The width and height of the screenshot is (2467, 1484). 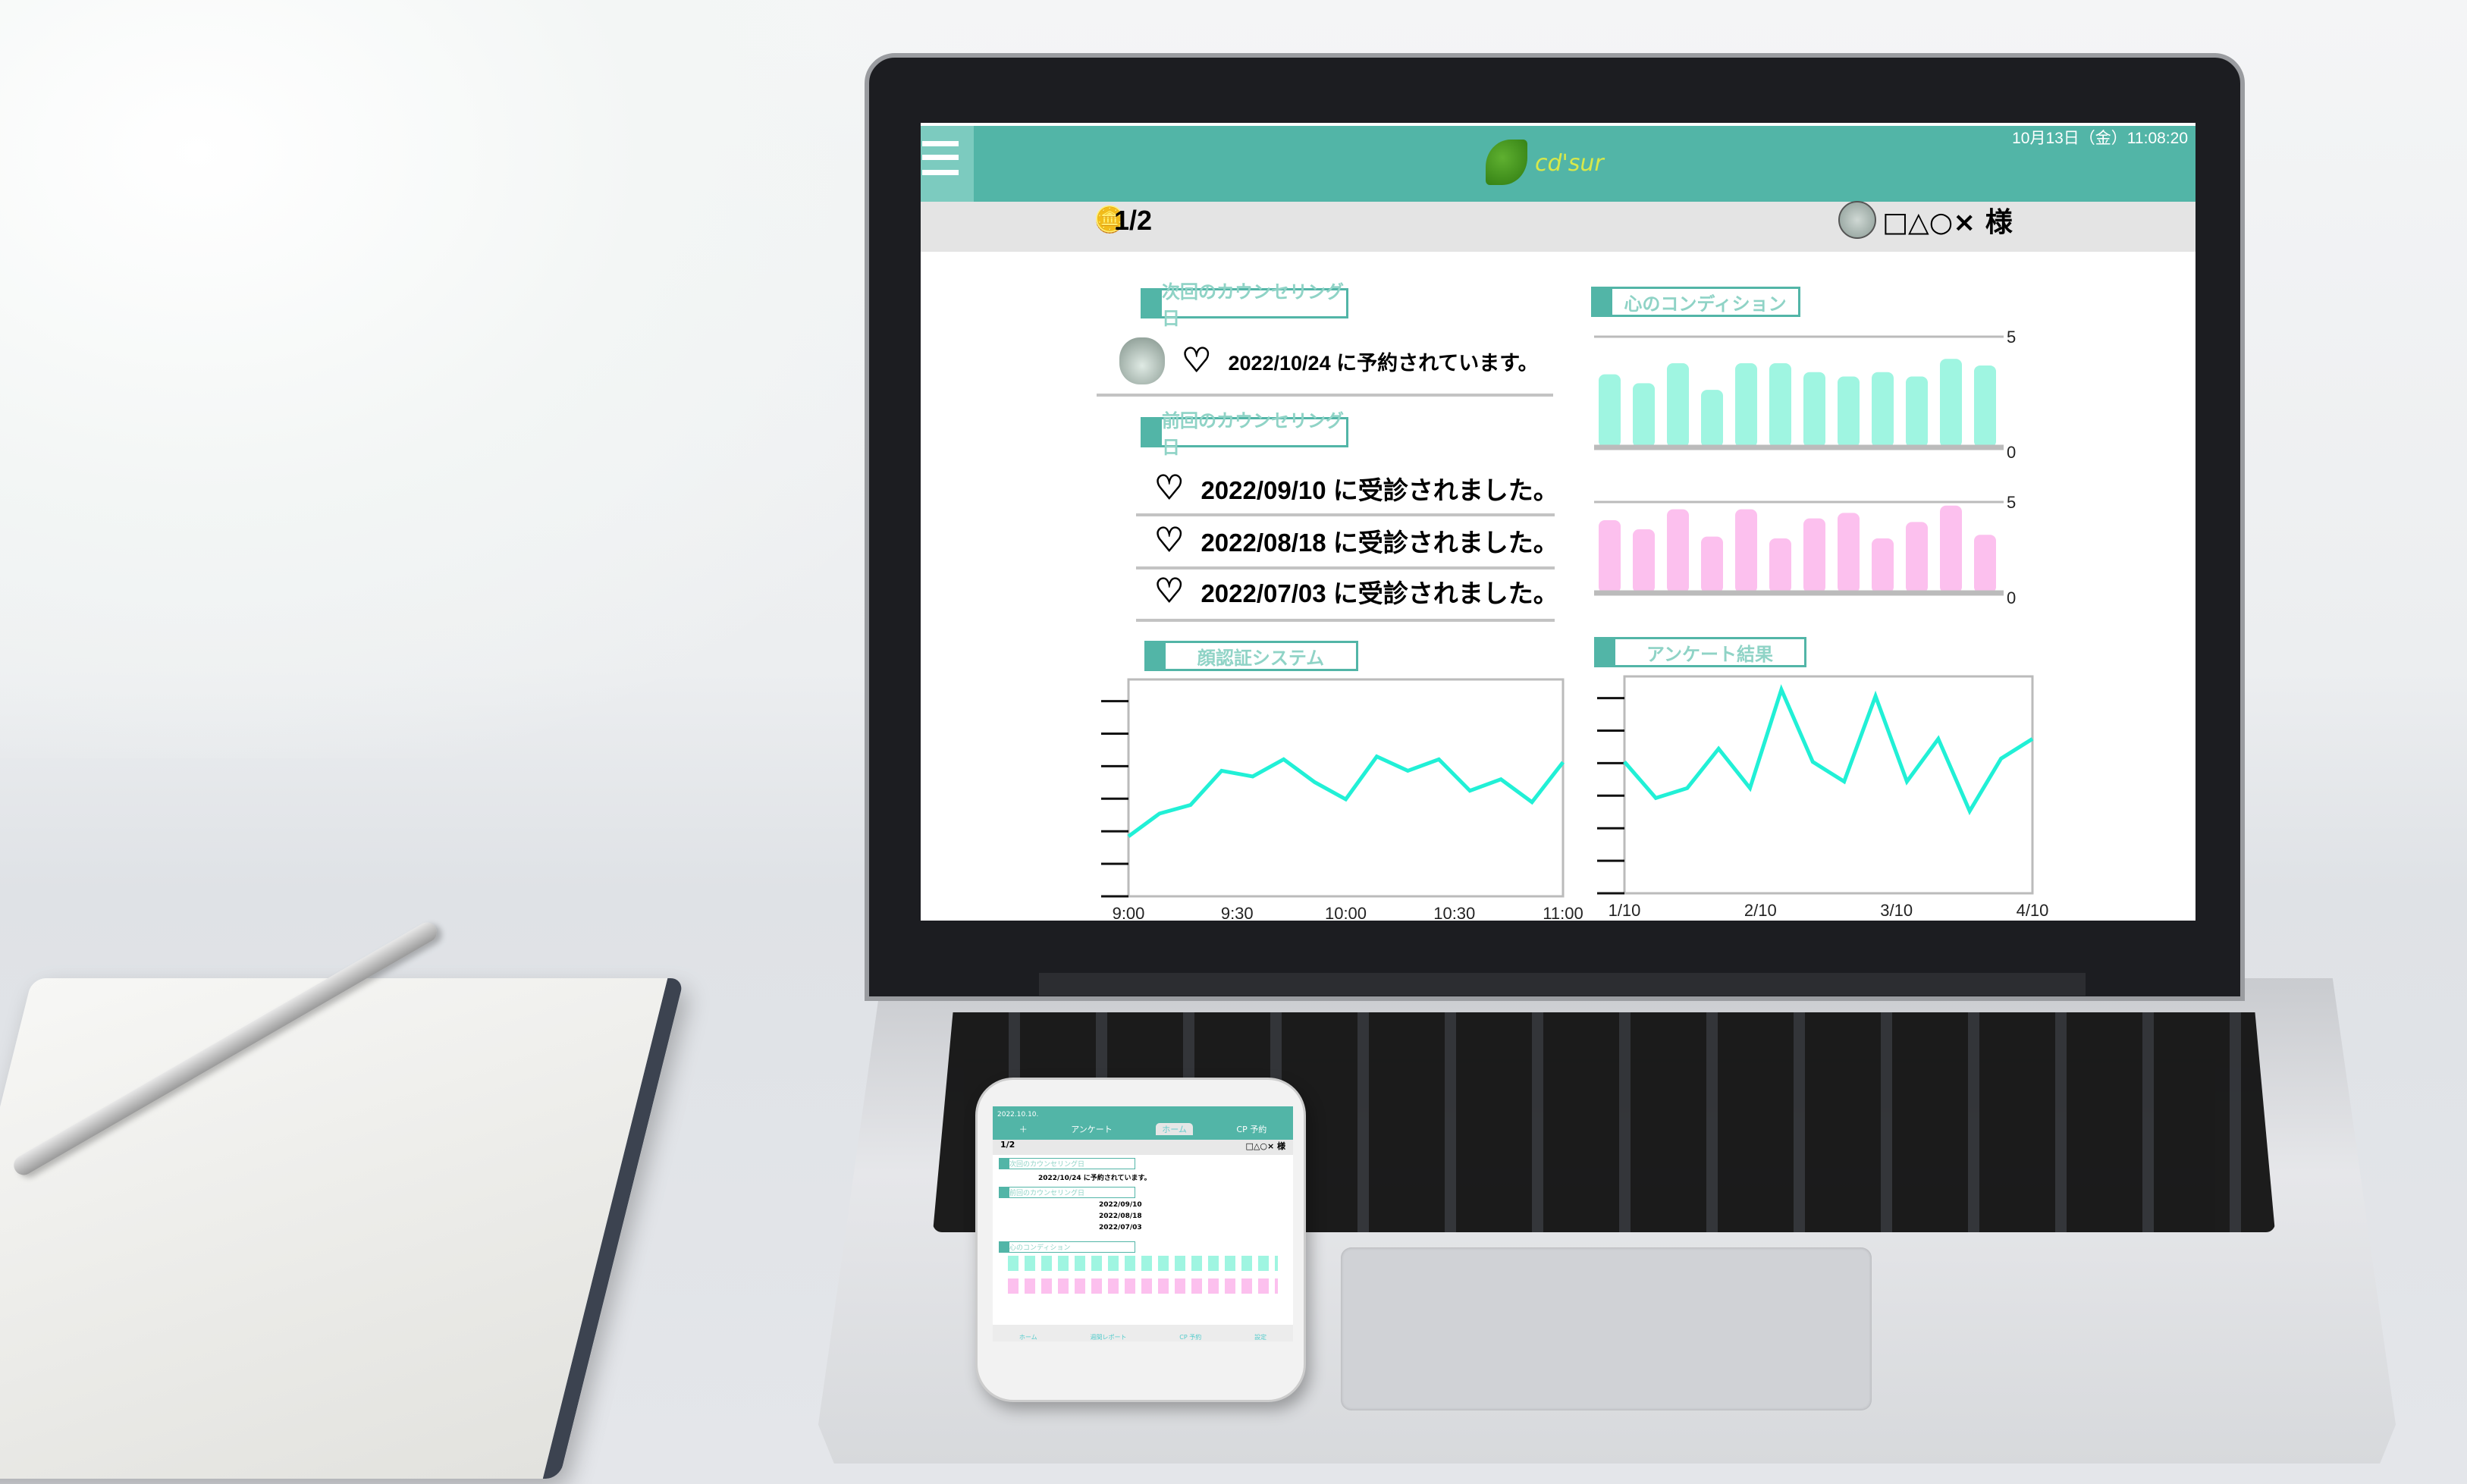 What do you see at coordinates (1092, 1129) in the screenshot?
I see `phone-tab-survey: アンケート` at bounding box center [1092, 1129].